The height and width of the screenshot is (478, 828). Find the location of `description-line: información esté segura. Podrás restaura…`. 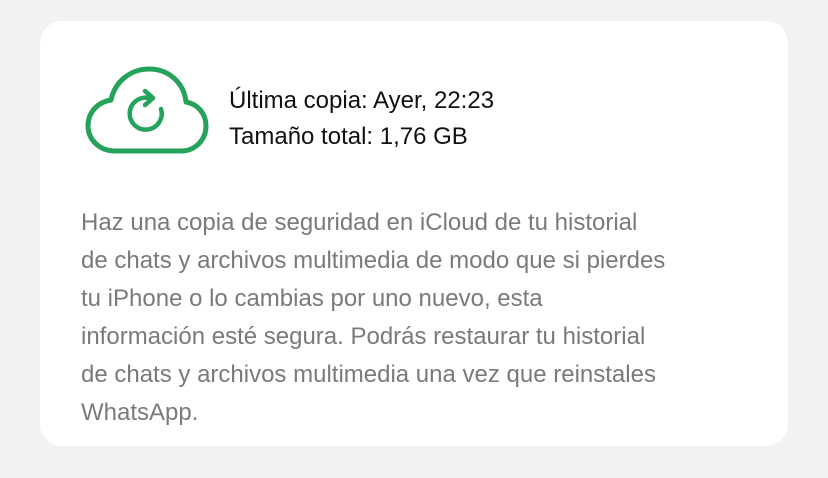

description-line: información esté segura. Podrás restaura… is located at coordinates (363, 336).